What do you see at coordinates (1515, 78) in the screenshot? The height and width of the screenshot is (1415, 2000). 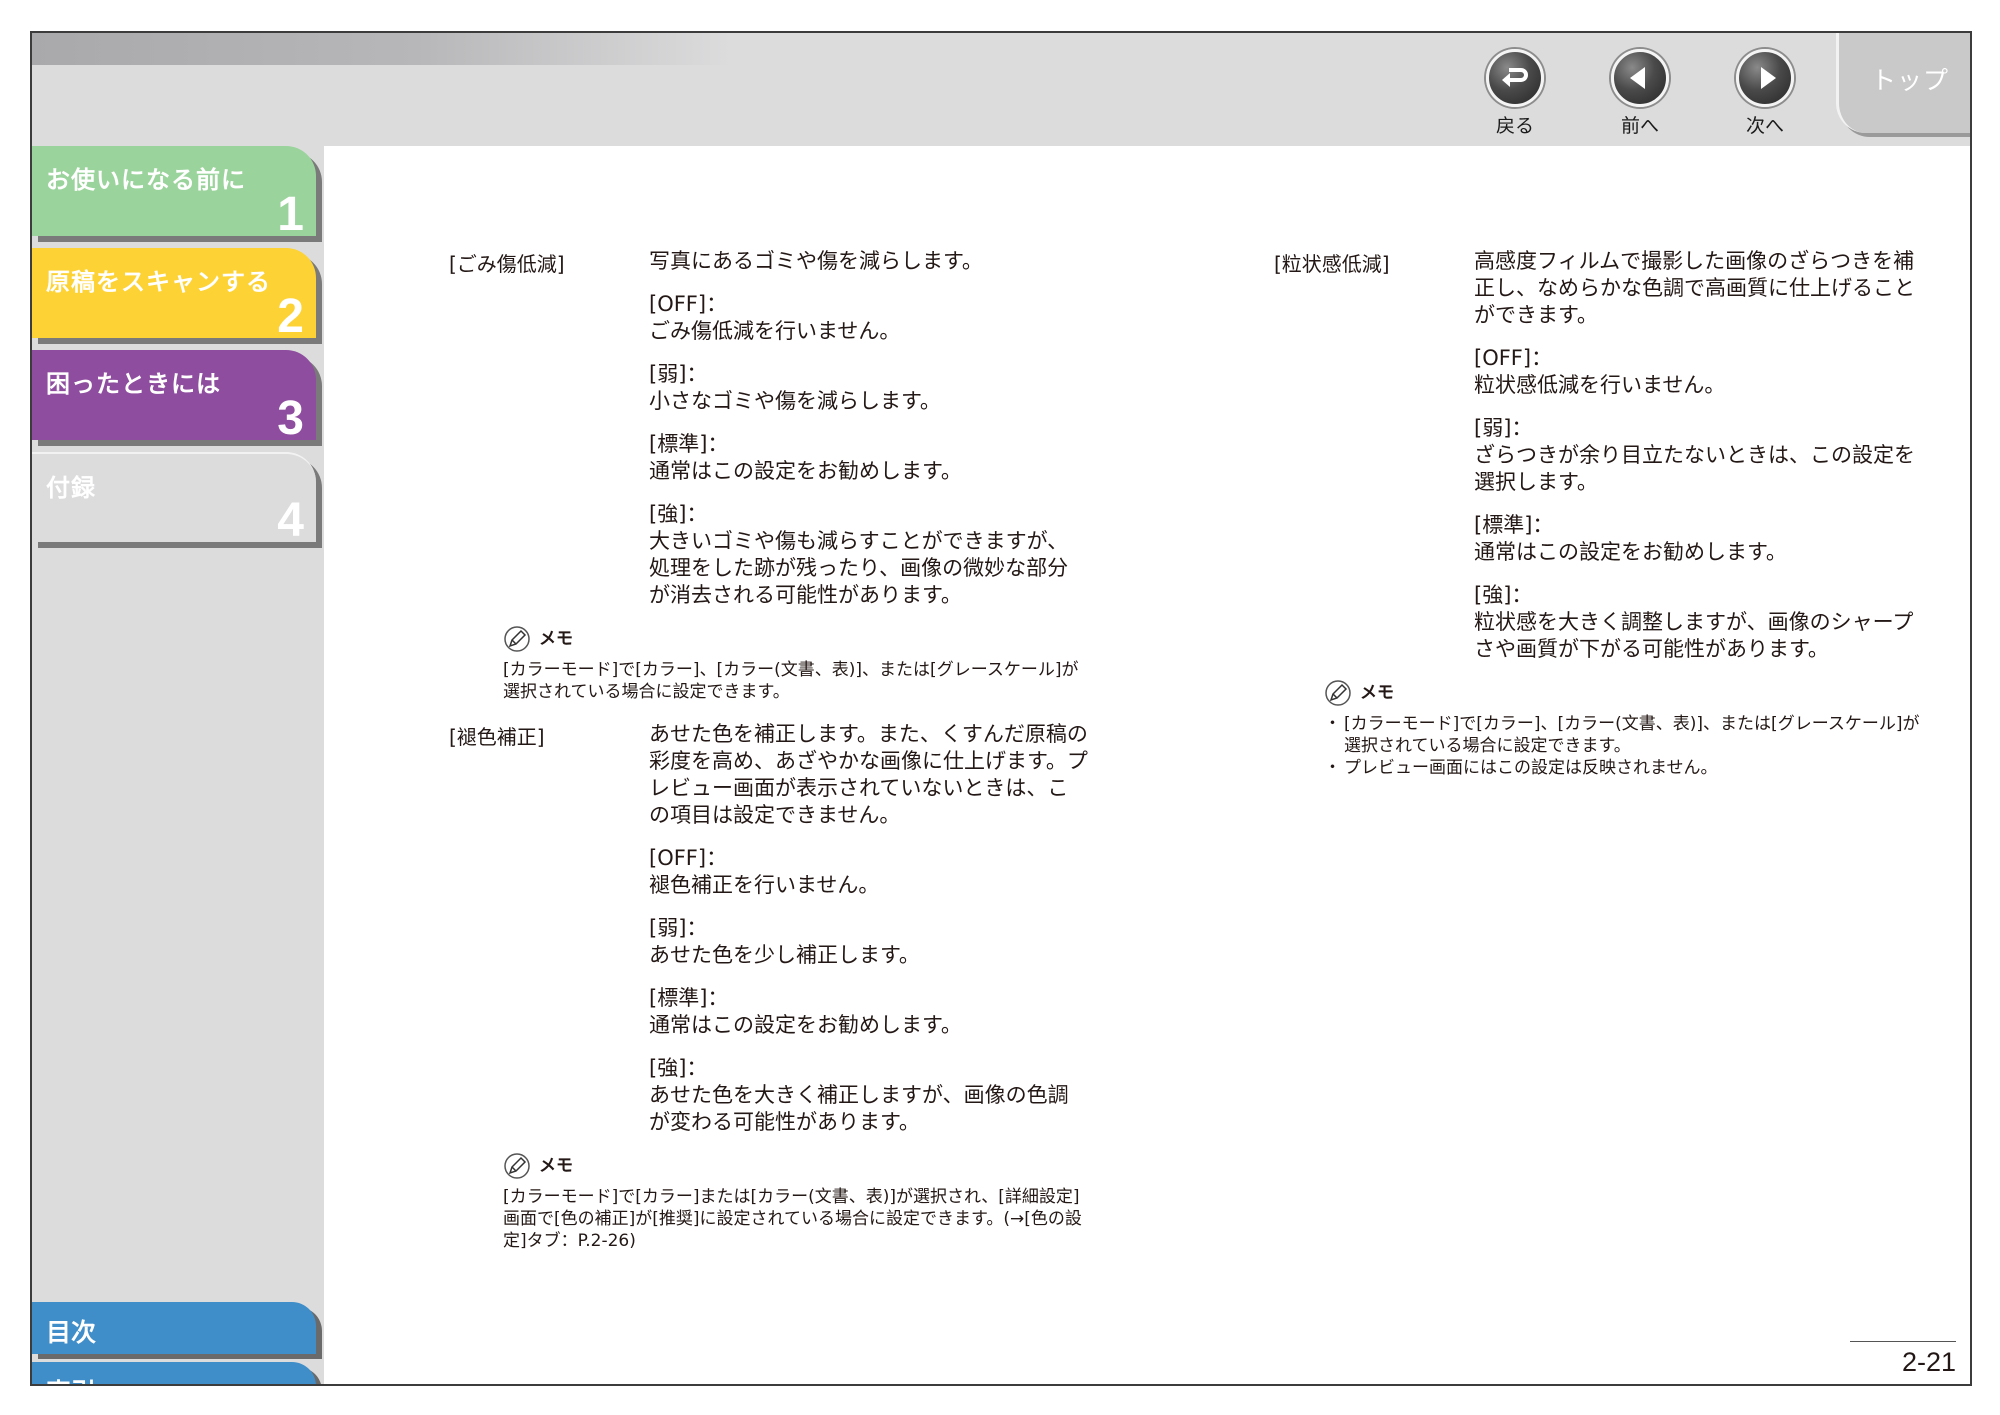 I see `back-arrow-icon` at bounding box center [1515, 78].